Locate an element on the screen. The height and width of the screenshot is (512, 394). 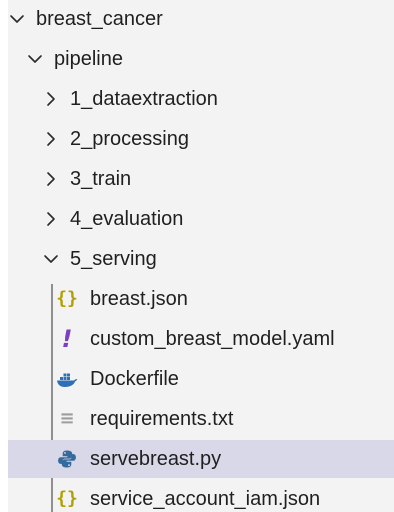
tree-item-2-processing: 2_processing is located at coordinates (201, 139).